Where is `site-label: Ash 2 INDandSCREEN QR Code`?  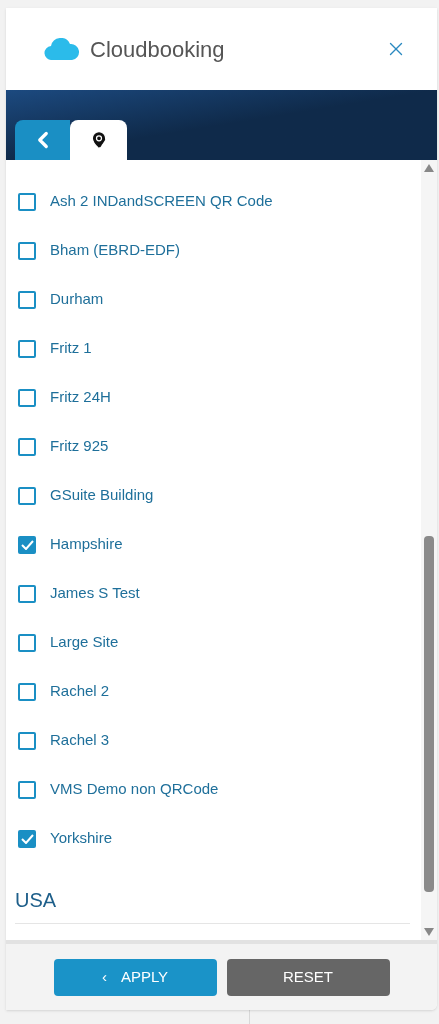
site-label: Ash 2 INDandSCREEN QR Code is located at coordinates (161, 201).